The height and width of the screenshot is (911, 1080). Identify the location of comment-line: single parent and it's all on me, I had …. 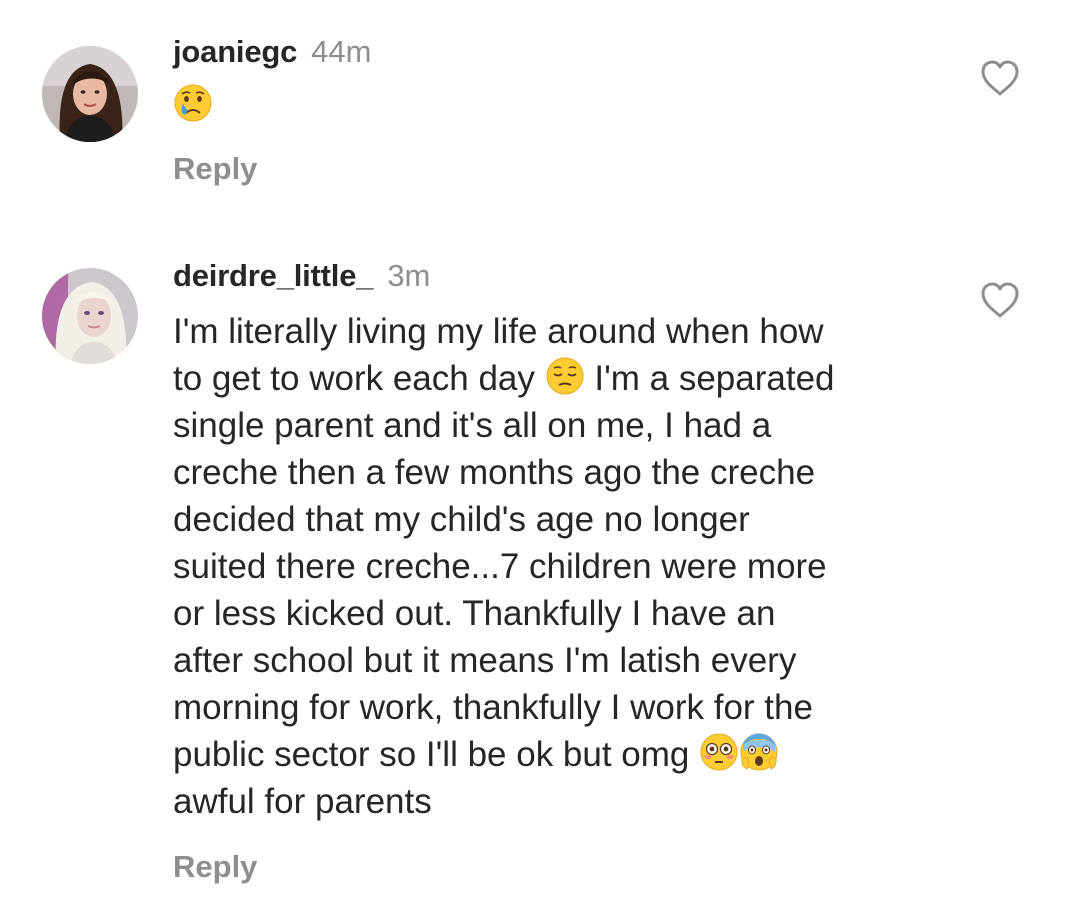
(472, 425).